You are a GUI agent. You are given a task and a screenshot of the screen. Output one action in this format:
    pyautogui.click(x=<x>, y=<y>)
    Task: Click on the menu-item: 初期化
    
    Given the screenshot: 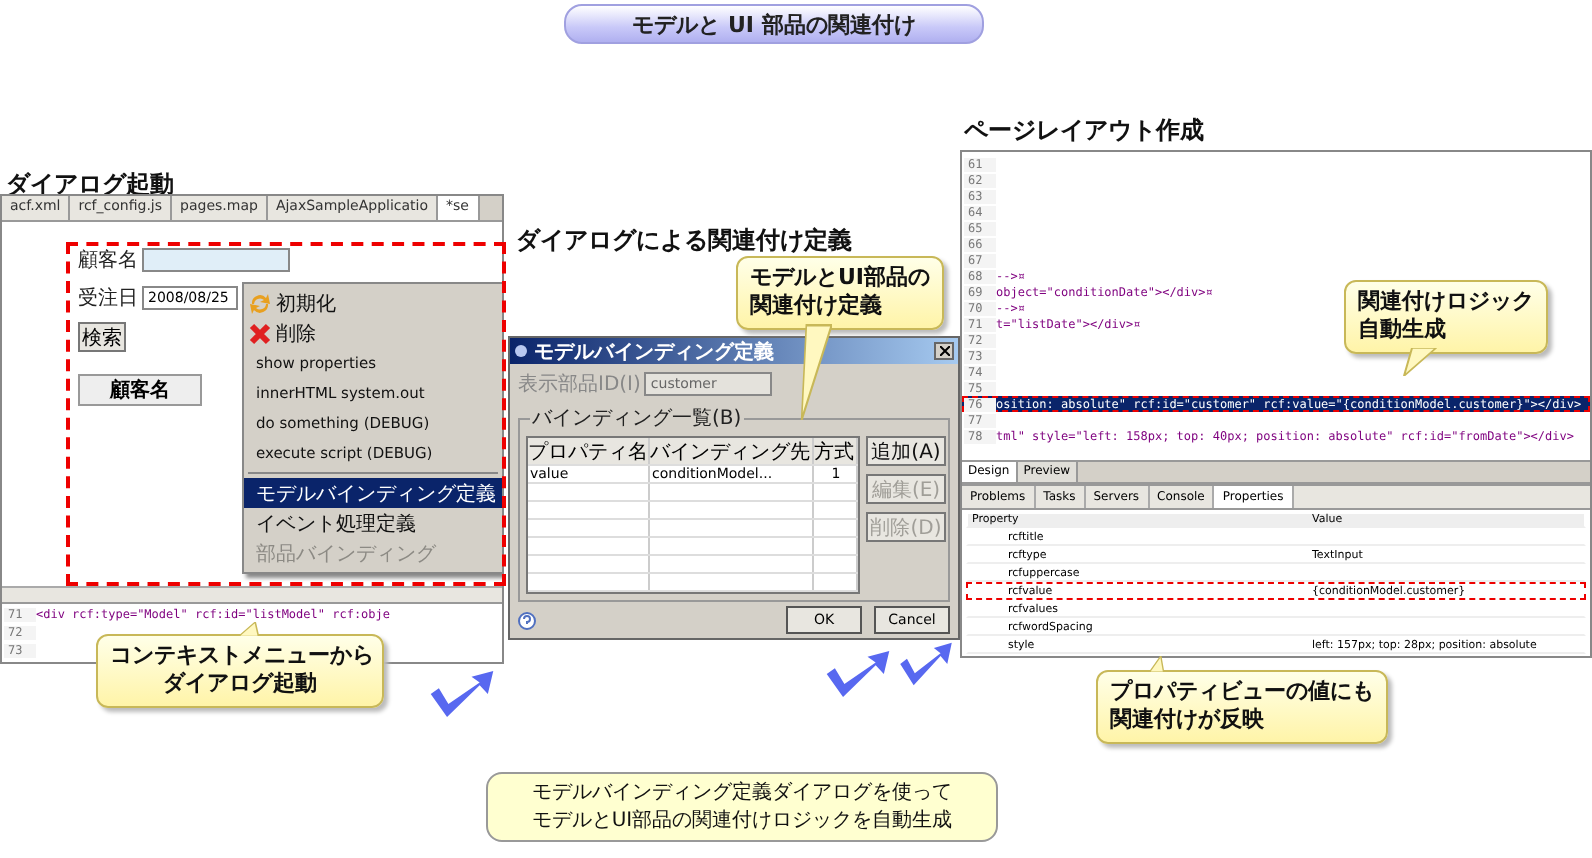 What is the action you would take?
    pyautogui.click(x=373, y=303)
    